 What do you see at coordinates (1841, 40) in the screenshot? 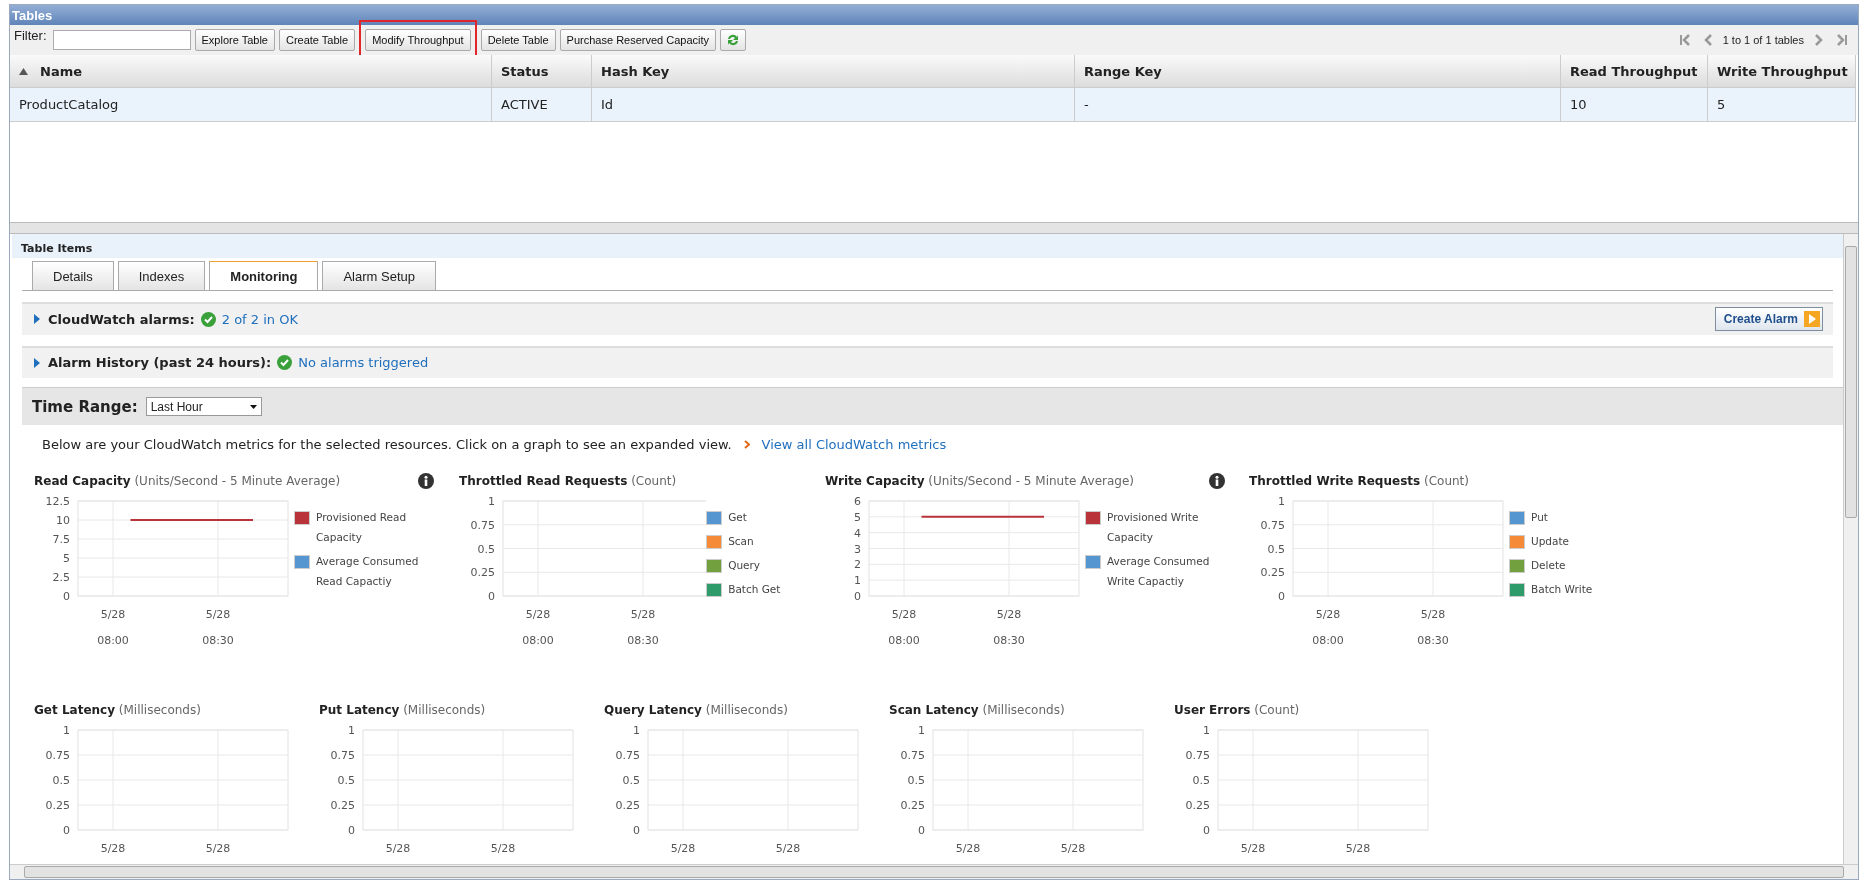
I see `last-page-icon` at bounding box center [1841, 40].